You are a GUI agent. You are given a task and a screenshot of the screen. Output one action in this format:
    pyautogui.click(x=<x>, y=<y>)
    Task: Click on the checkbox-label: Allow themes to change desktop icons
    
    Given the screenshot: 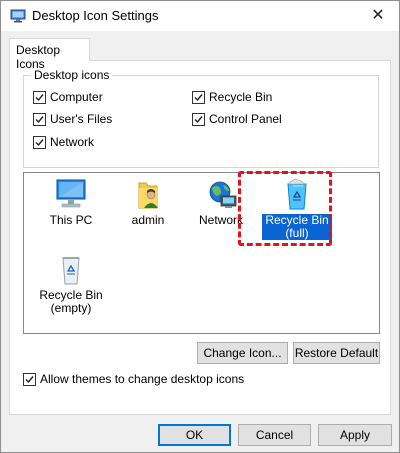 What is the action you would take?
    pyautogui.click(x=142, y=379)
    